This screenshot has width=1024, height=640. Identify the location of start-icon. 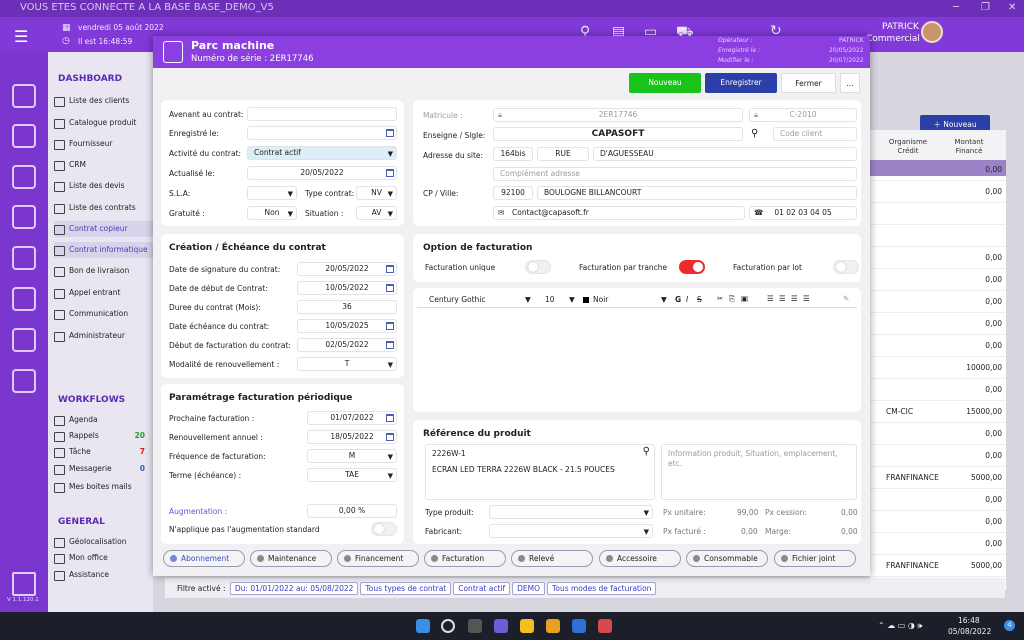
(423, 626).